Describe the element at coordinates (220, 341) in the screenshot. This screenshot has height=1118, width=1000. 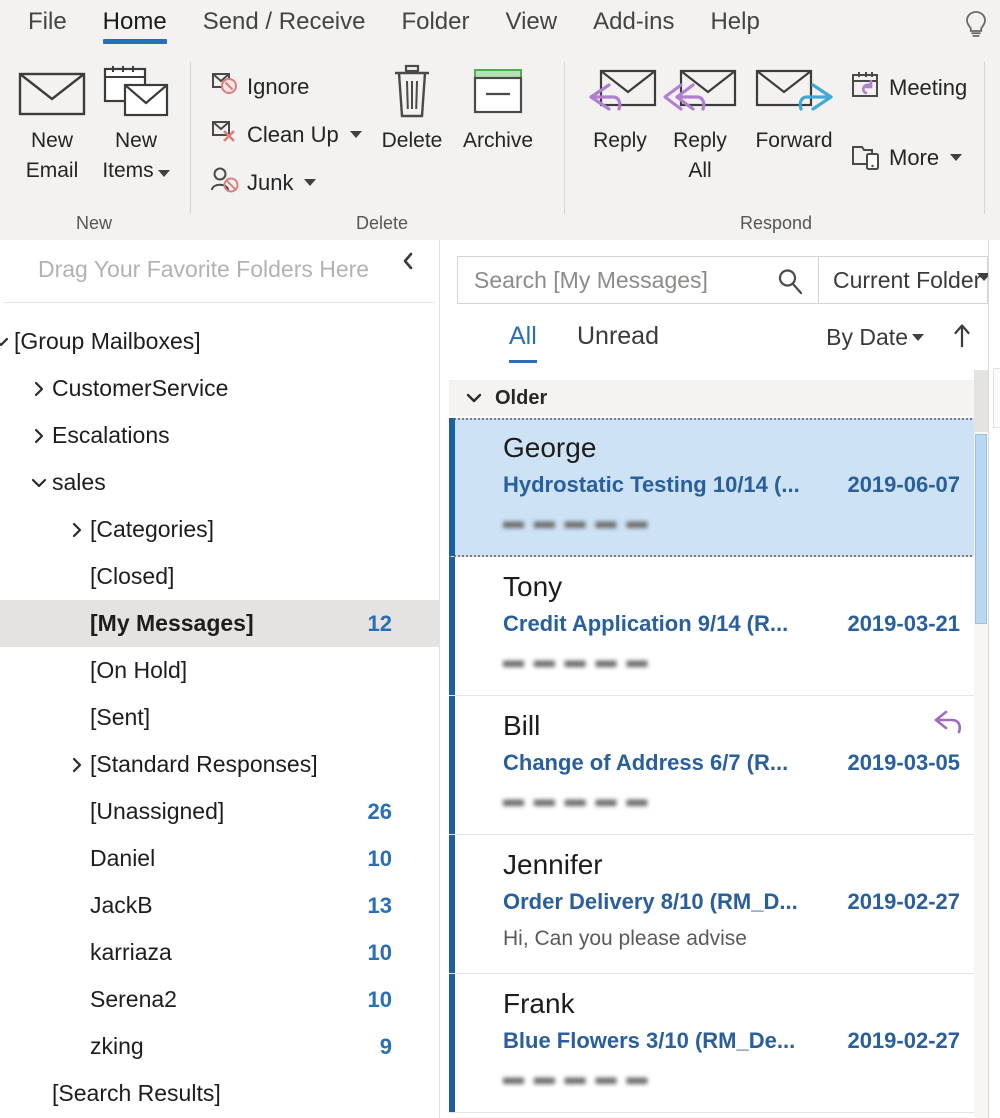
I see `folder-item-group-mailboxes: [Group Mailboxes]` at that location.